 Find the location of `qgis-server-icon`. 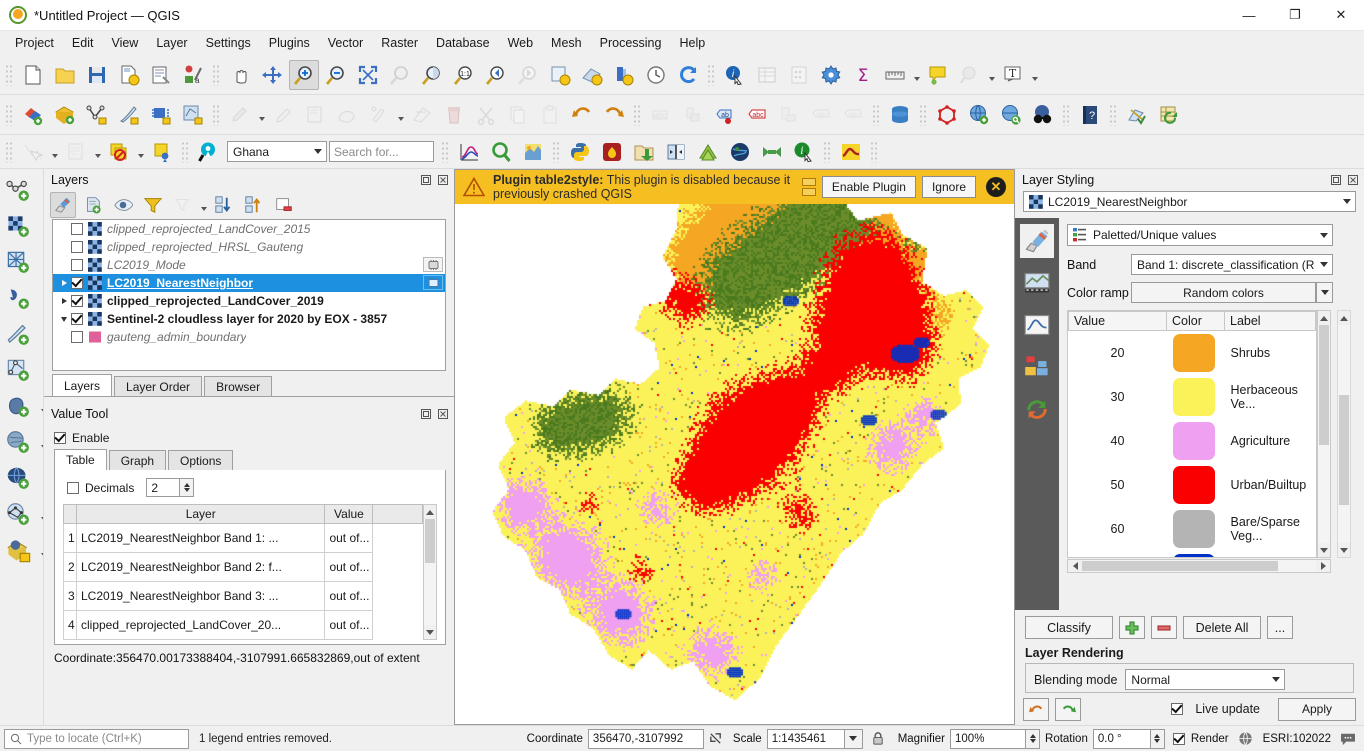

qgis-server-icon is located at coordinates (1011, 115).